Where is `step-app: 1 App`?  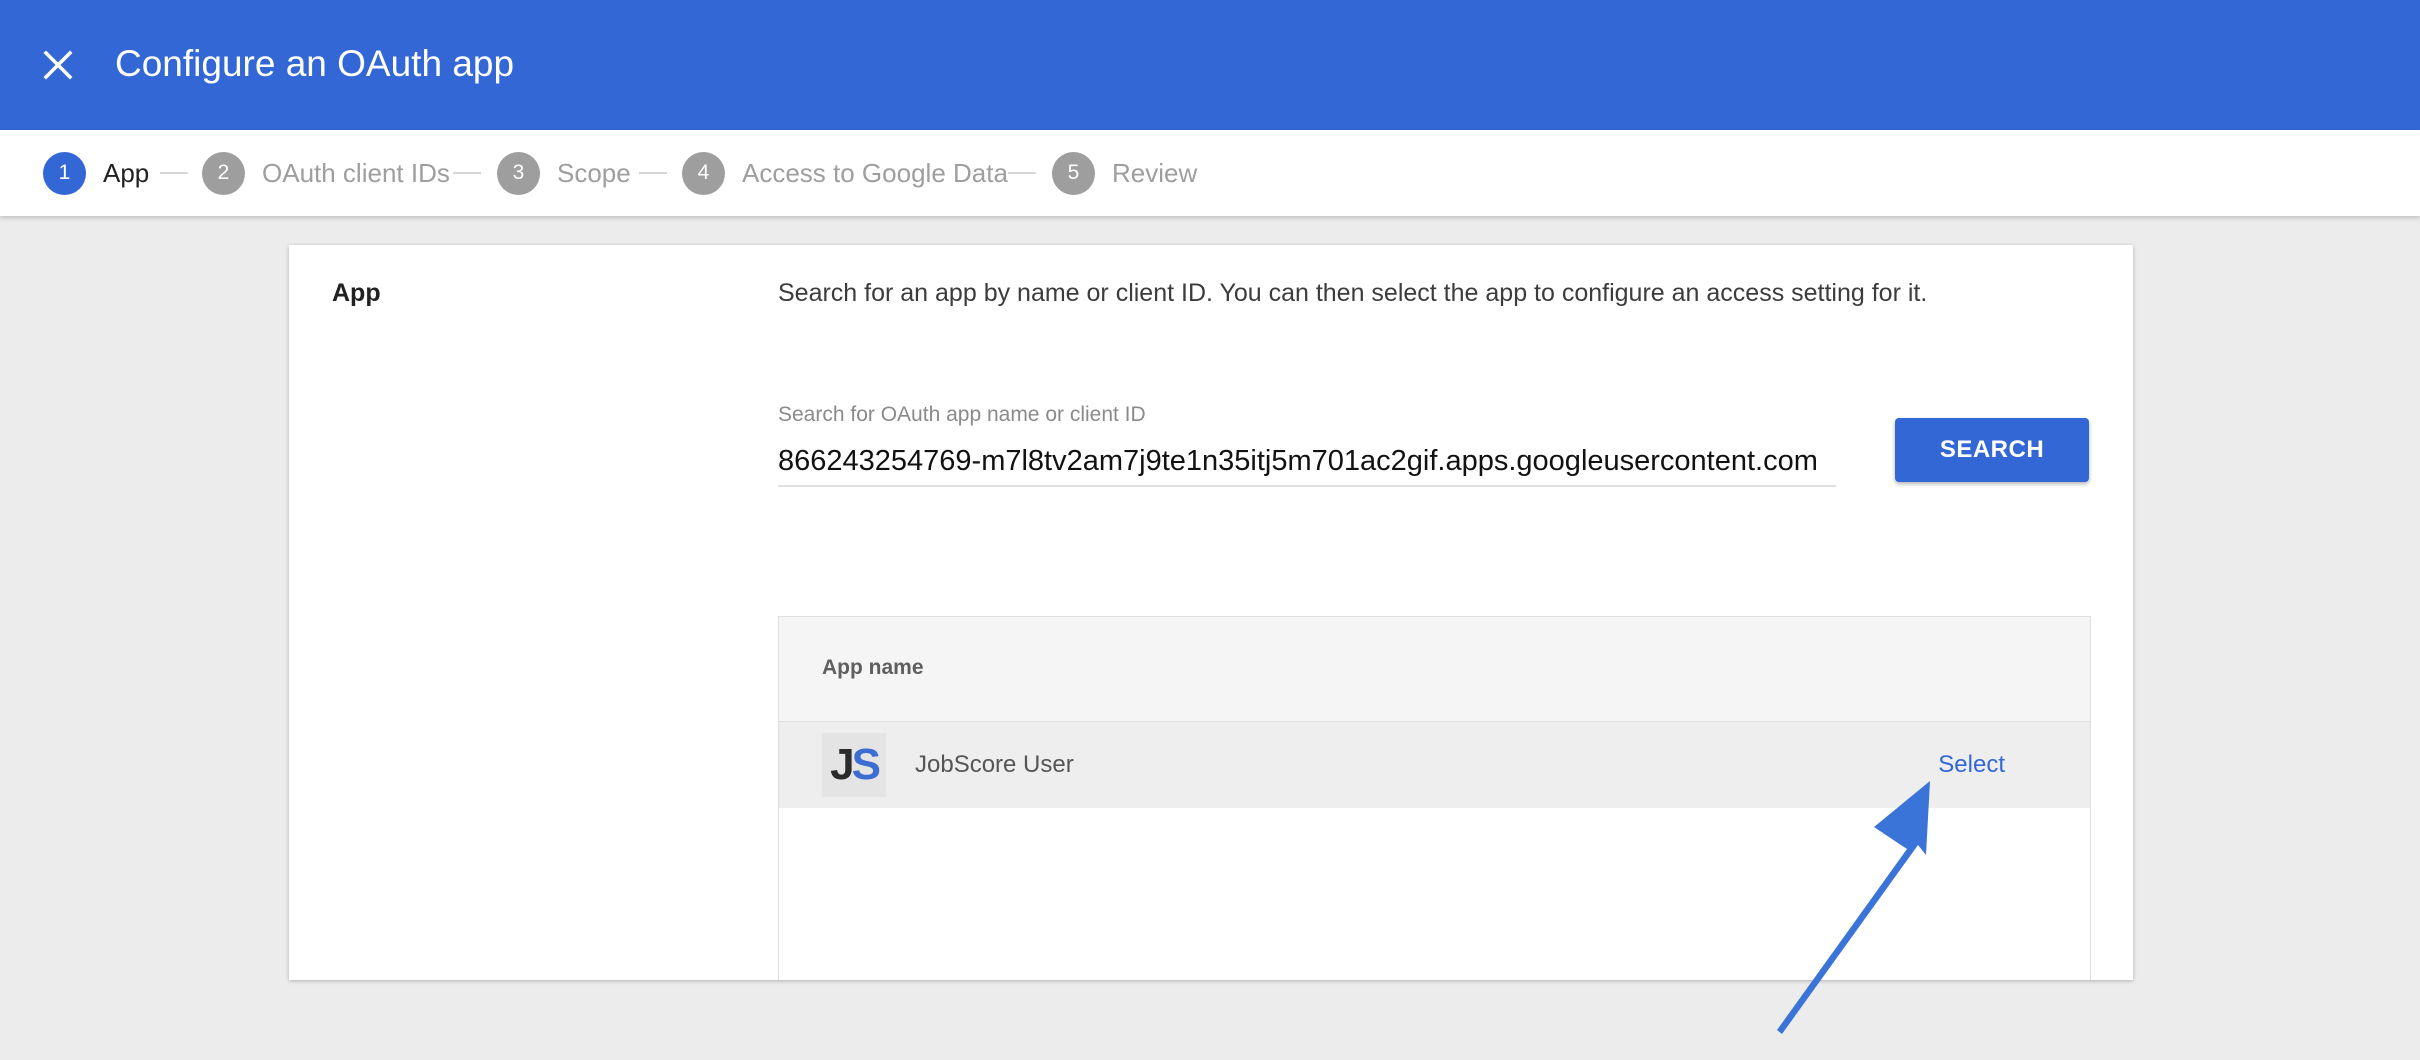 step-app: 1 App is located at coordinates (96, 173).